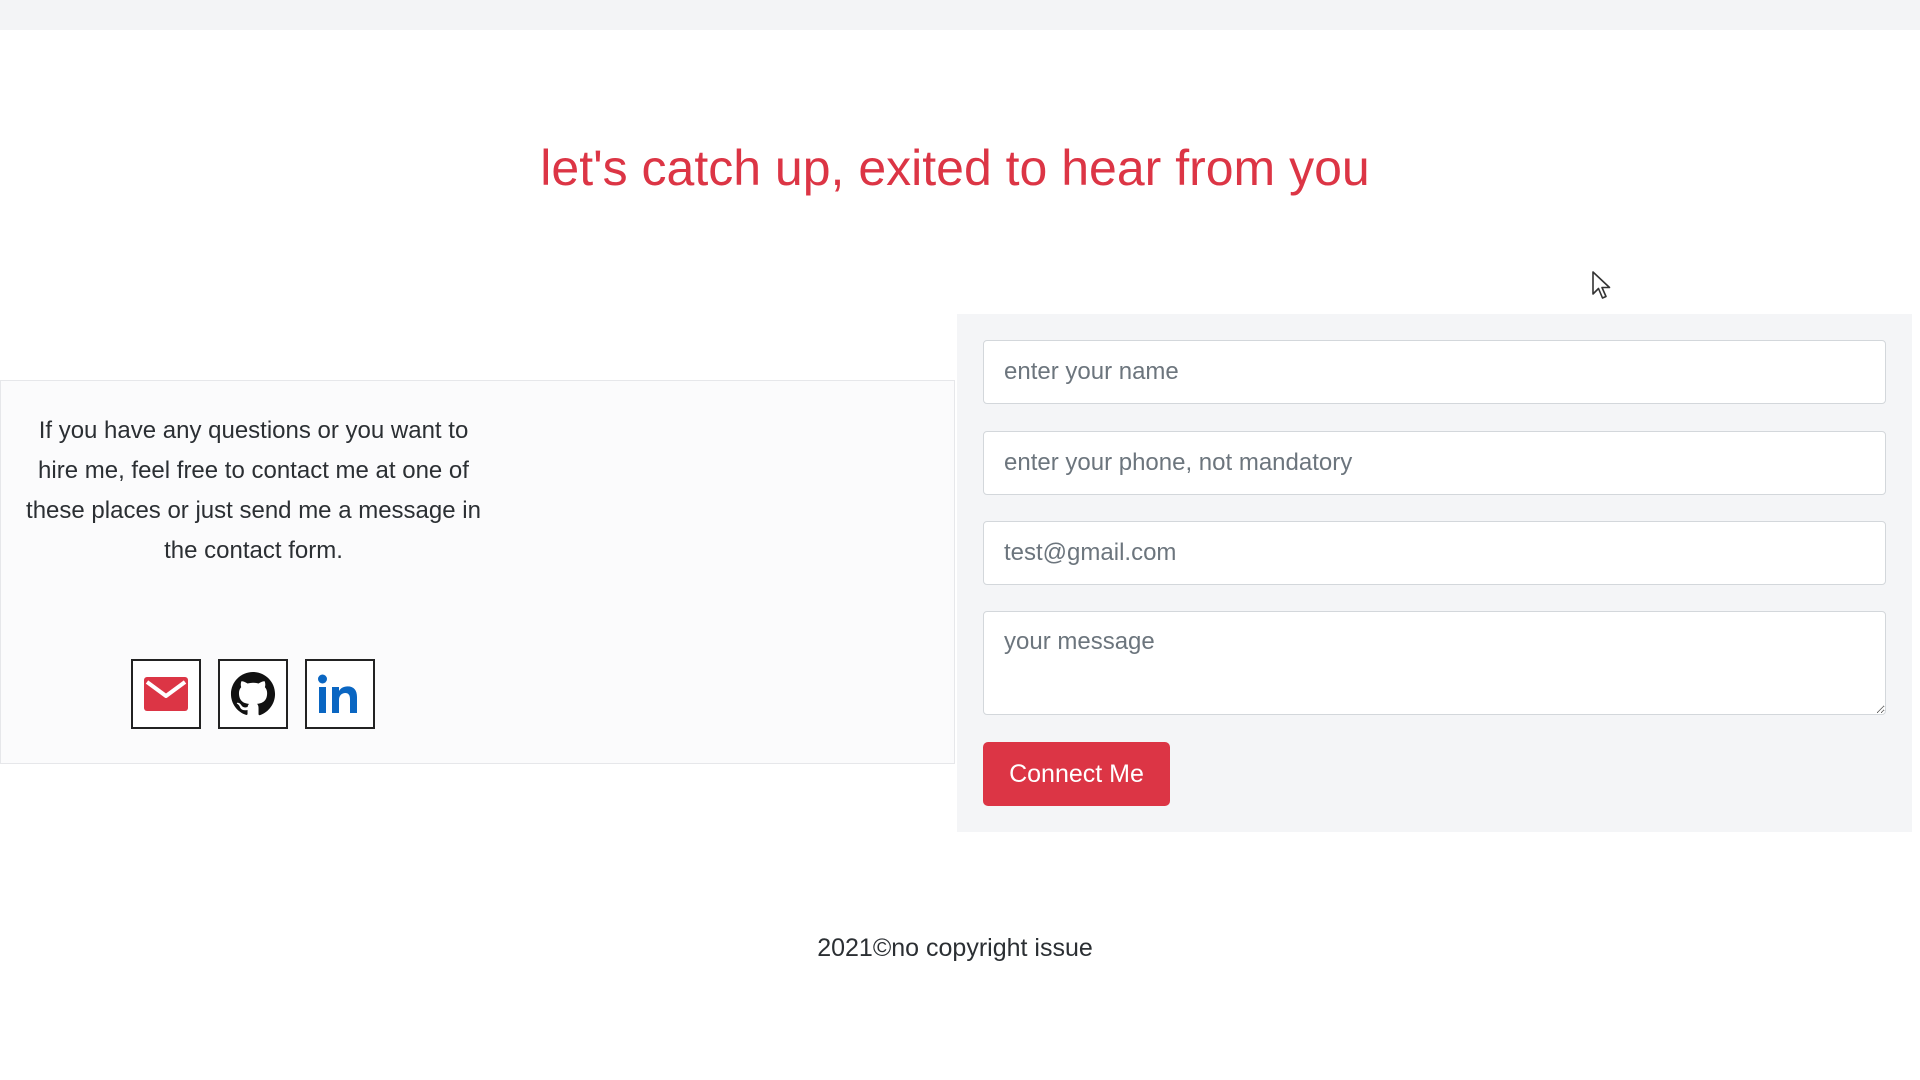  I want to click on github-link, so click(253, 694).